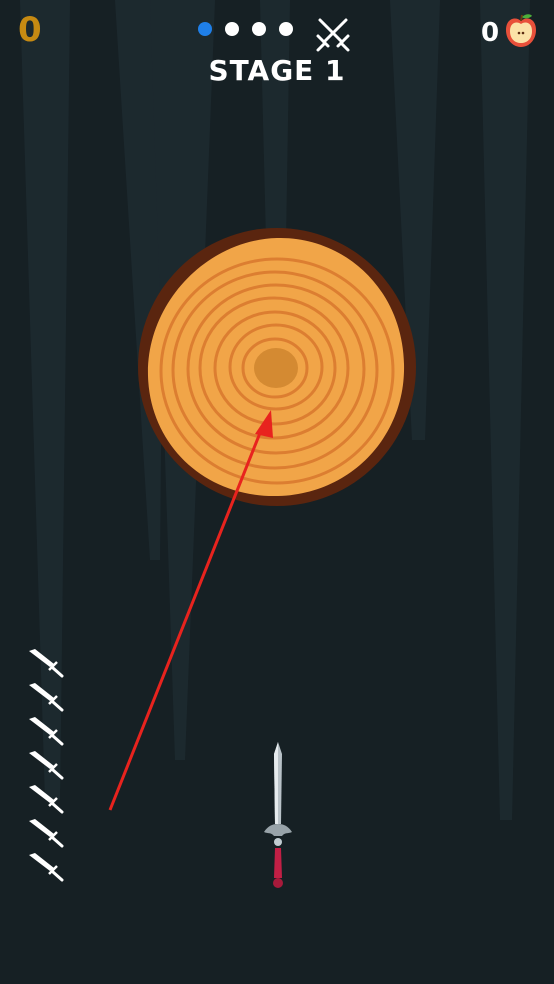 This screenshot has height=984, width=554. Describe the element at coordinates (277, 367) in the screenshot. I see `wood-log-target` at that location.